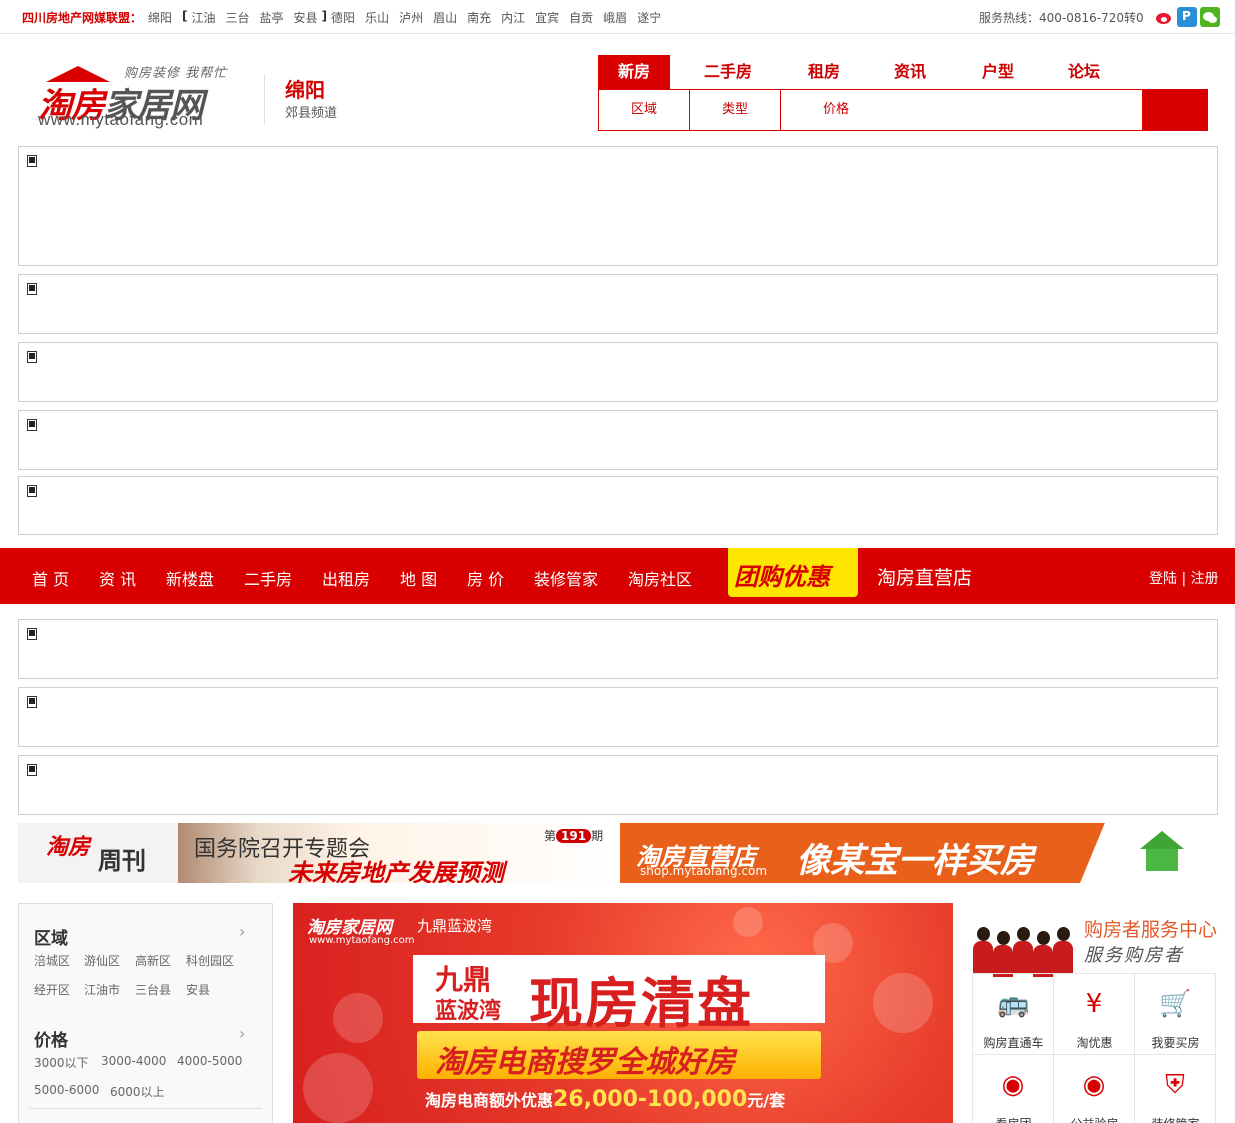 The image size is (1235, 1123). Describe the element at coordinates (1094, 1004) in the screenshot. I see `coupon-icon: ¥` at that location.